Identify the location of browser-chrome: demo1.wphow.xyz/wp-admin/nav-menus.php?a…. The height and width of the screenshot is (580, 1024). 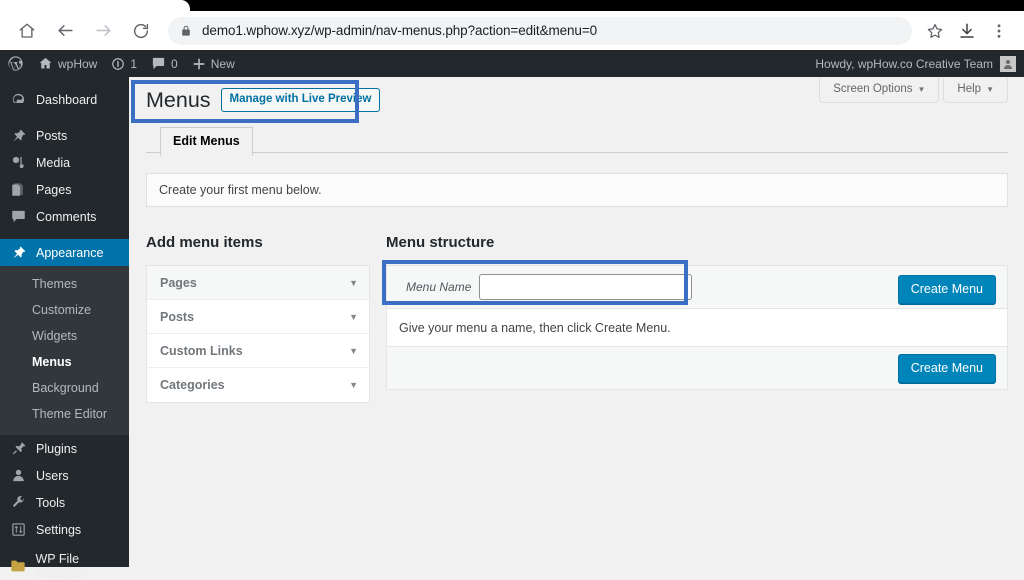
(512, 25).